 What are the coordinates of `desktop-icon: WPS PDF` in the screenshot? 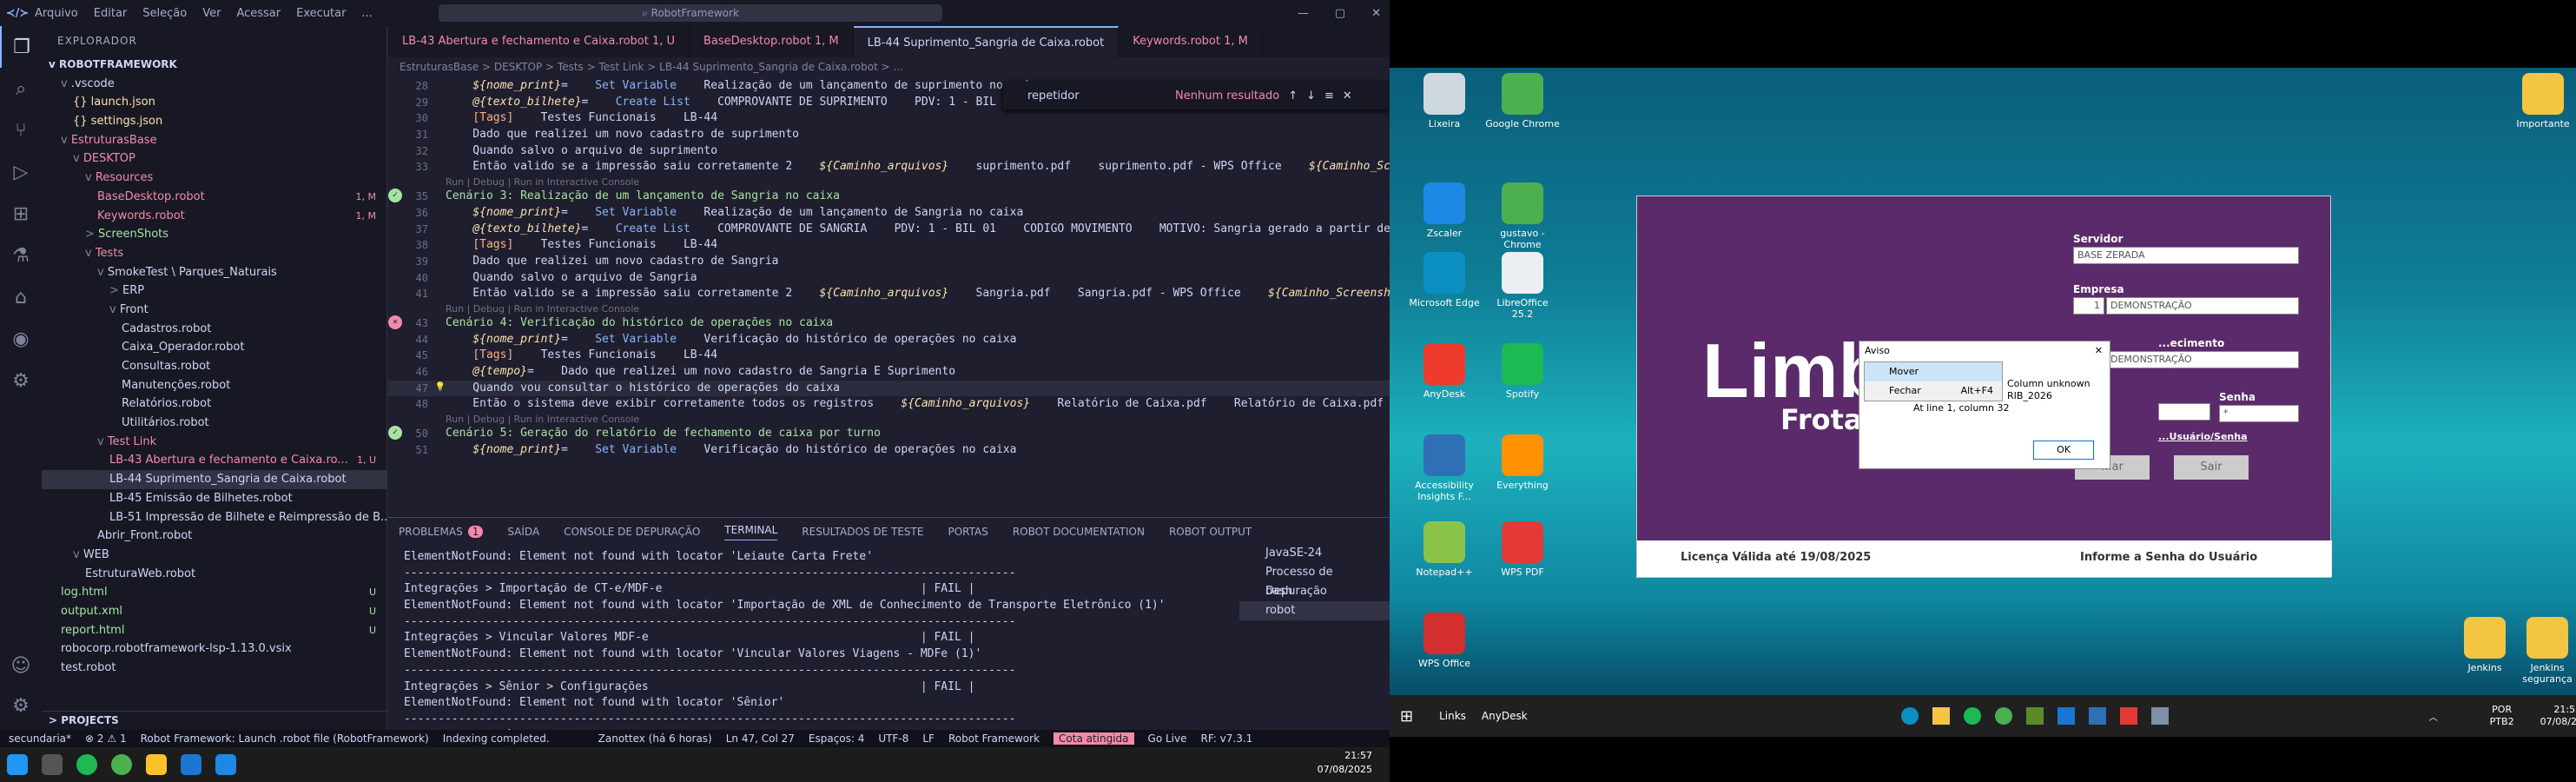 It's located at (1523, 549).